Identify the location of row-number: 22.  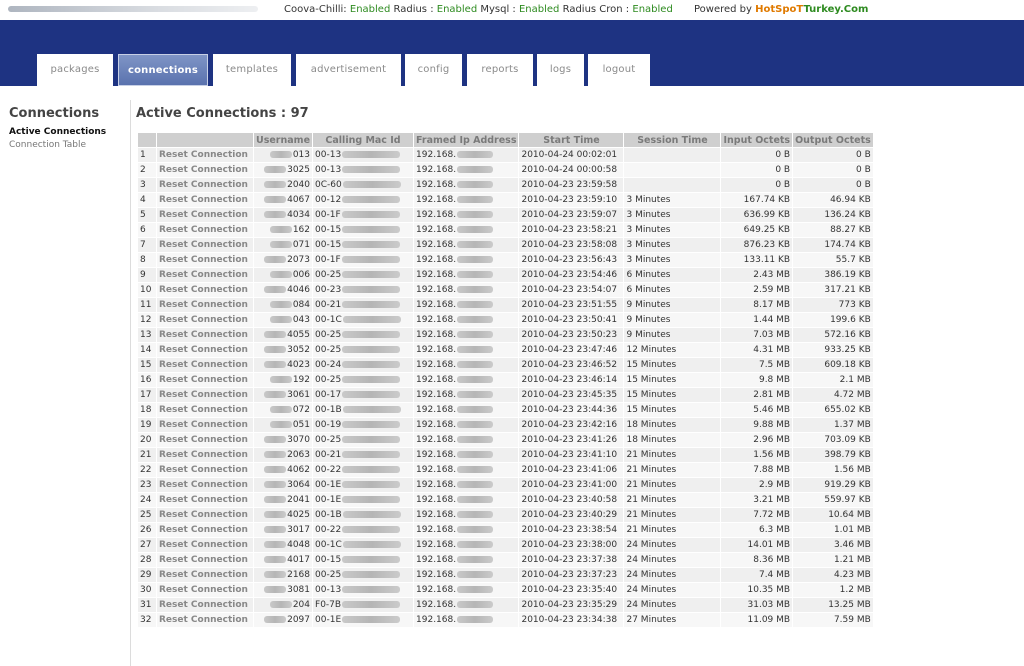
(147, 470).